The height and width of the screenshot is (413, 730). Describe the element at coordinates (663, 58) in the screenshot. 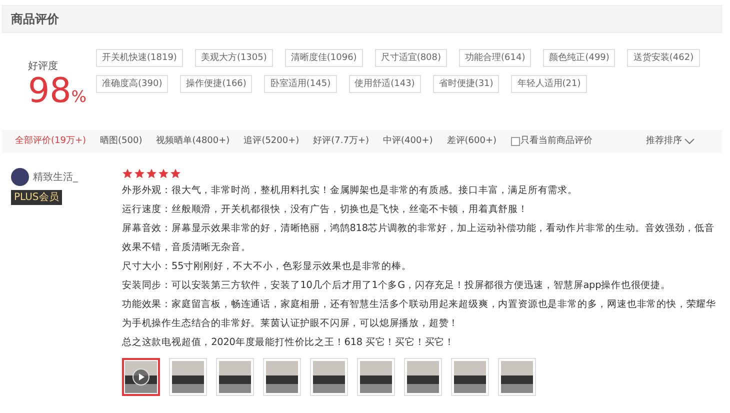

I see `tag-chip: 送货安装(462)` at that location.